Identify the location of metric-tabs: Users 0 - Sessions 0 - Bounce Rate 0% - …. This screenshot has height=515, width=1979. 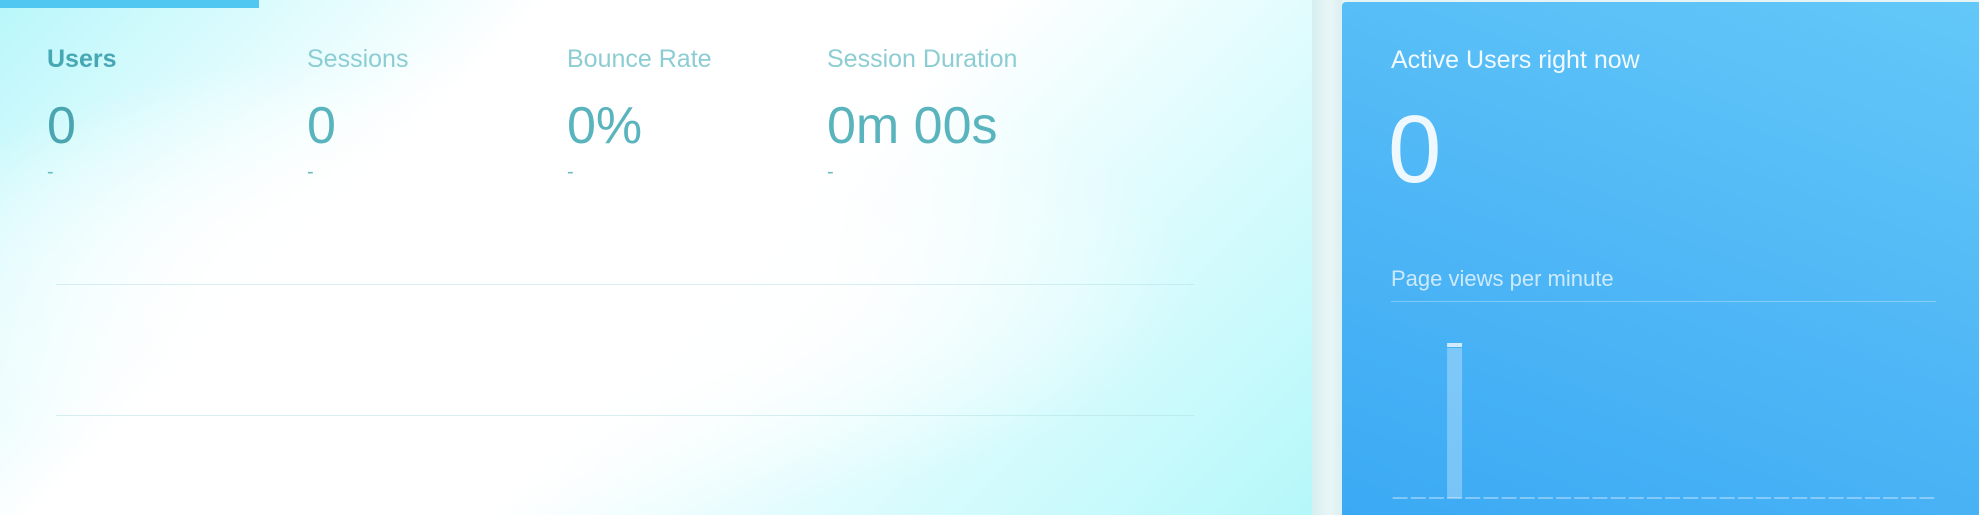
(567, 113).